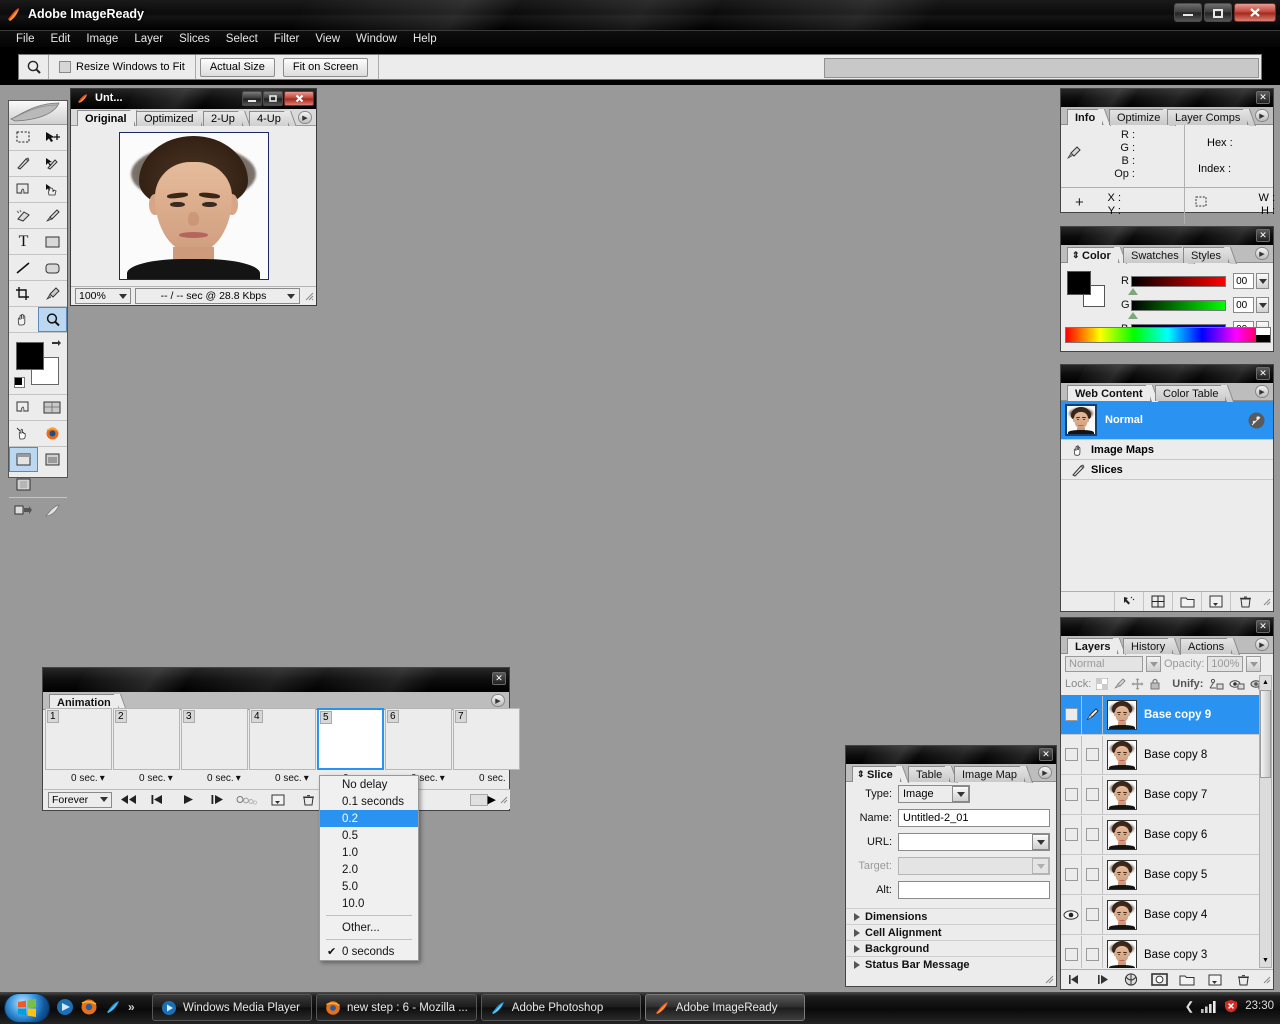 Image resolution: width=1280 pixels, height=1024 pixels. What do you see at coordinates (418, 739) in the screenshot?
I see `animation-frame-6: 6` at bounding box center [418, 739].